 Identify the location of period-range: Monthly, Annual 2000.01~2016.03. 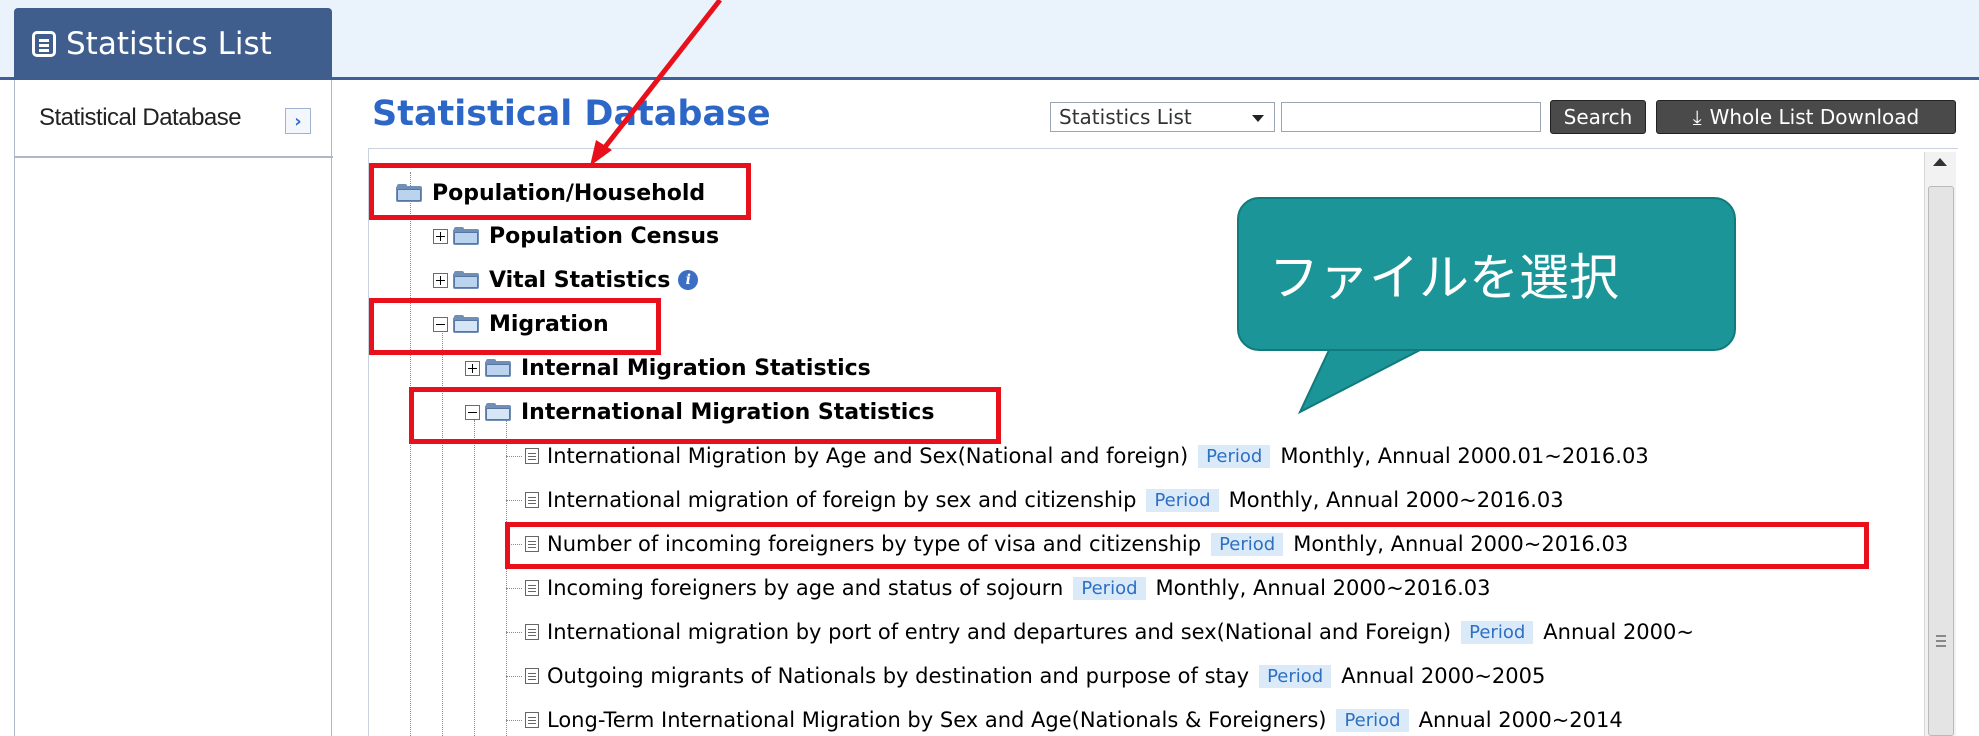
(1464, 456).